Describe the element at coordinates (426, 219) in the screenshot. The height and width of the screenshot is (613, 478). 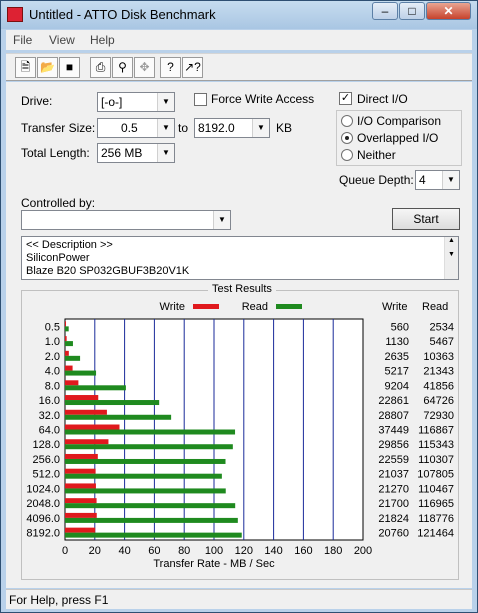
I see `start-button: Start` at that location.